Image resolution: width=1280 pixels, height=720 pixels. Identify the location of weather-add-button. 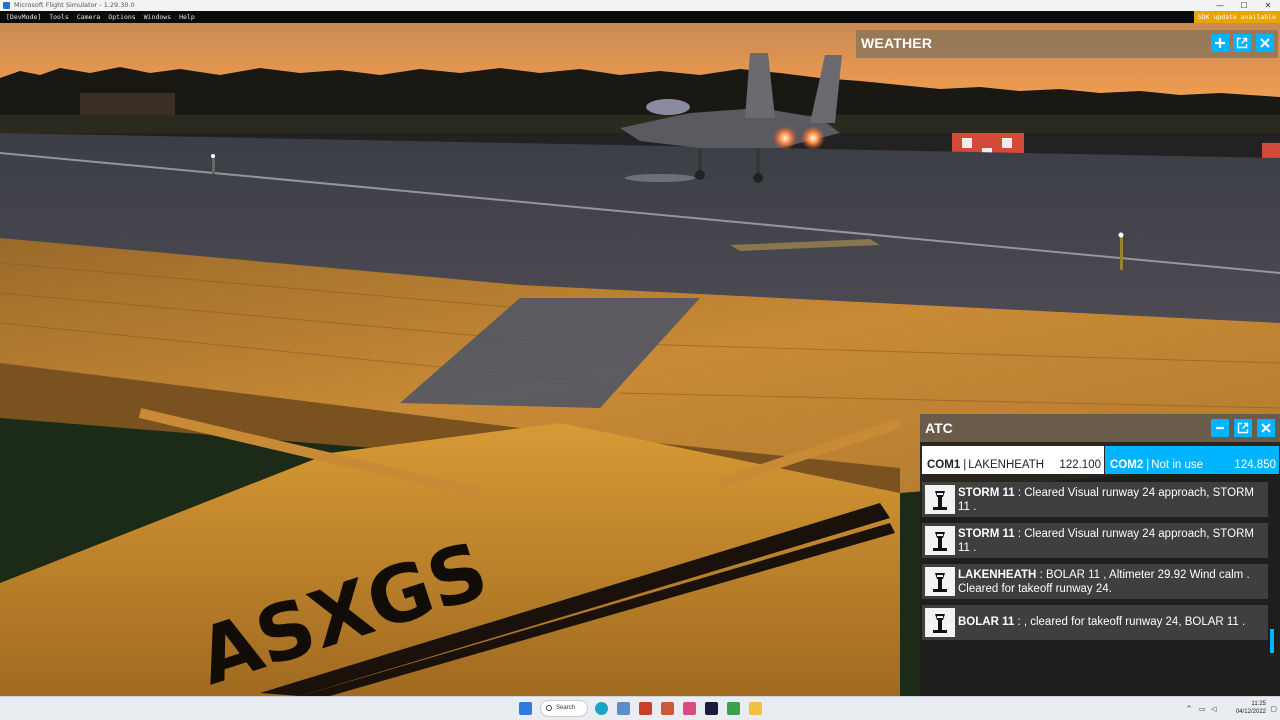
(1220, 43).